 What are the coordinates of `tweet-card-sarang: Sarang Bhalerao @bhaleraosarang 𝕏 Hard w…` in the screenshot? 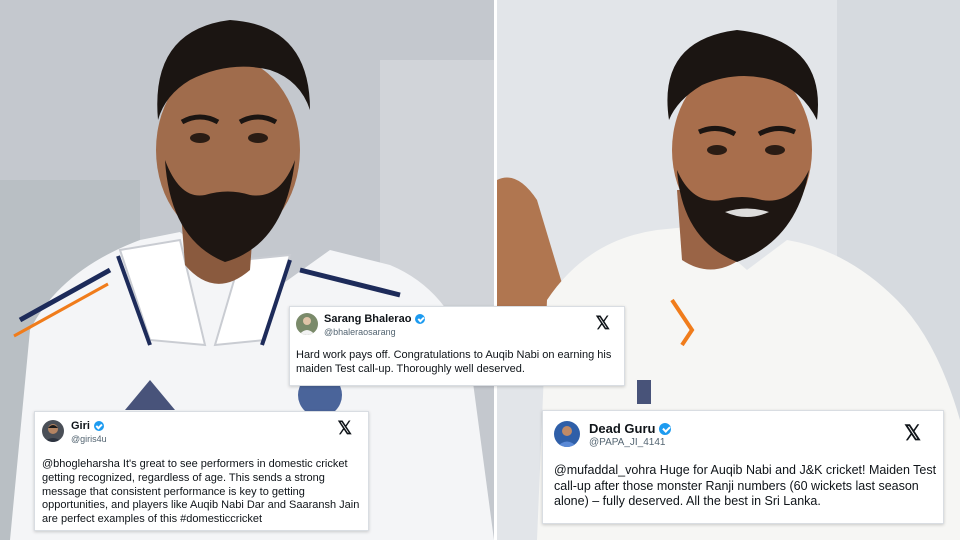 It's located at (457, 346).